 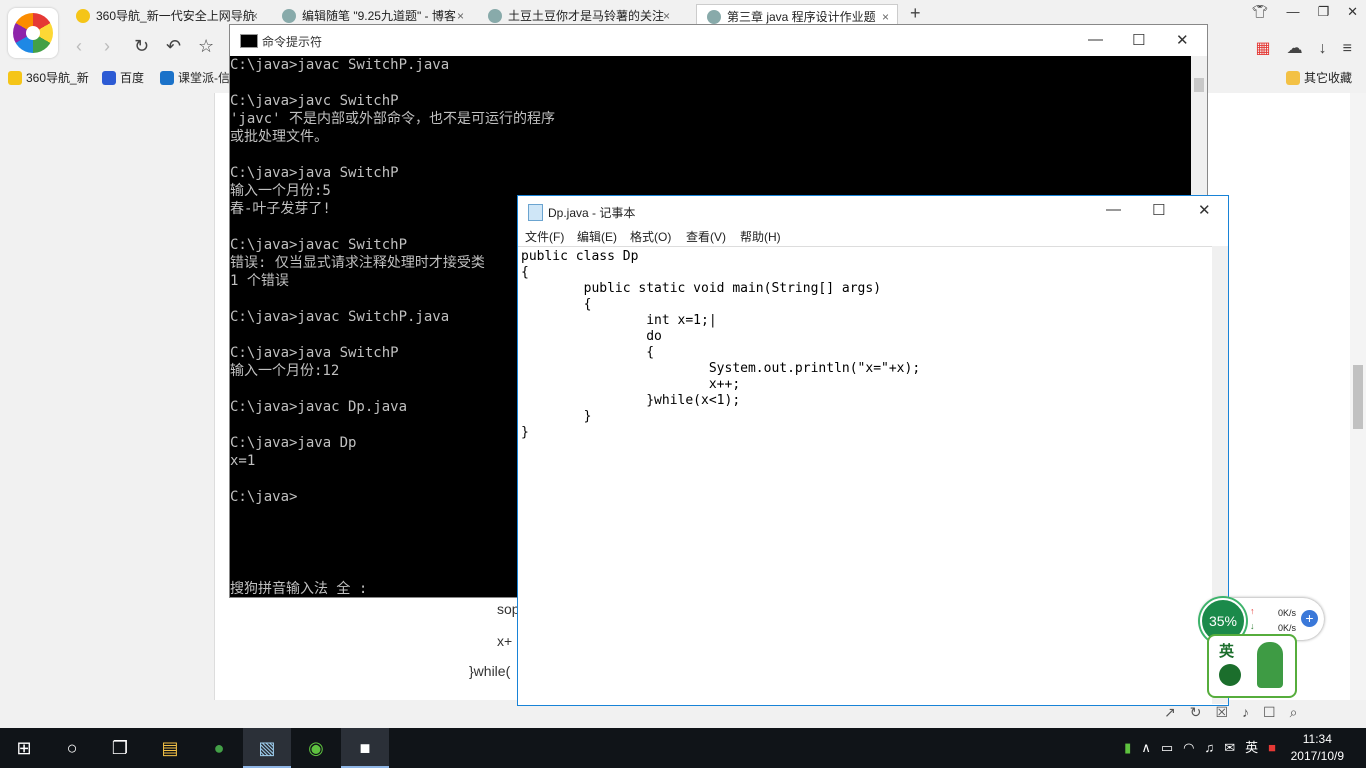 What do you see at coordinates (1252, 626) in the screenshot?
I see `download-arrow-icon: ↓` at bounding box center [1252, 626].